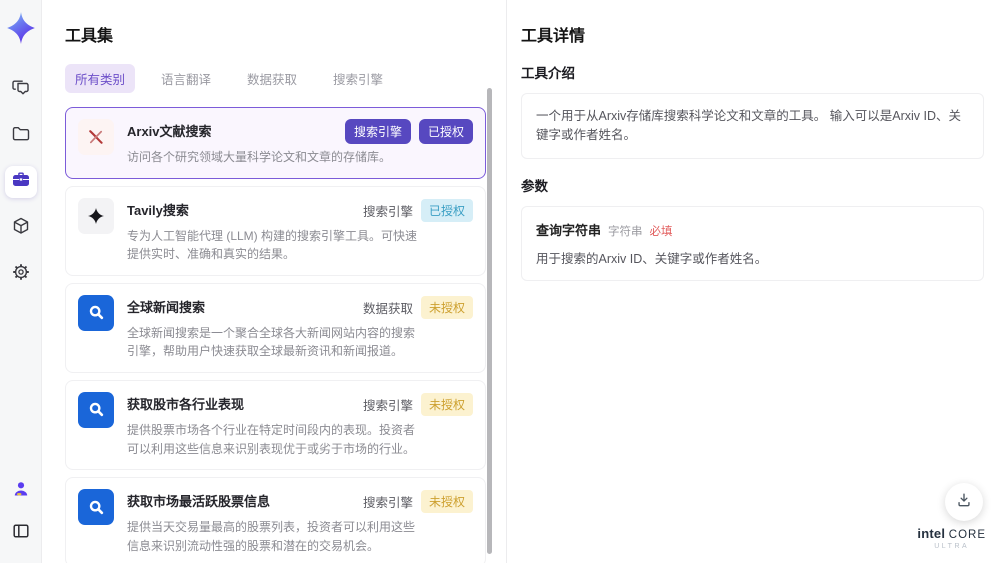 This screenshot has width=1000, height=563. What do you see at coordinates (652, 258) in the screenshot?
I see `param-description: 用于搜索的Arxiv ID、关键字或作者姓名。` at bounding box center [652, 258].